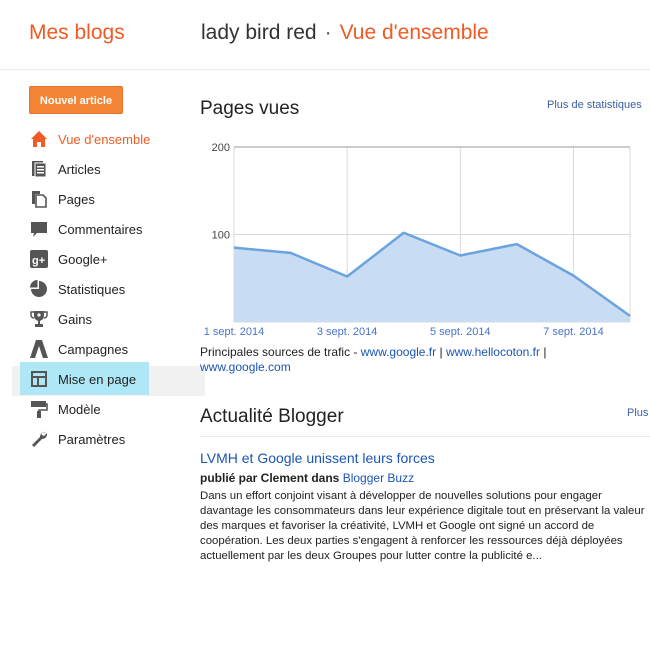  What do you see at coordinates (250, 108) in the screenshot?
I see `pageviews-title: Pages vues` at bounding box center [250, 108].